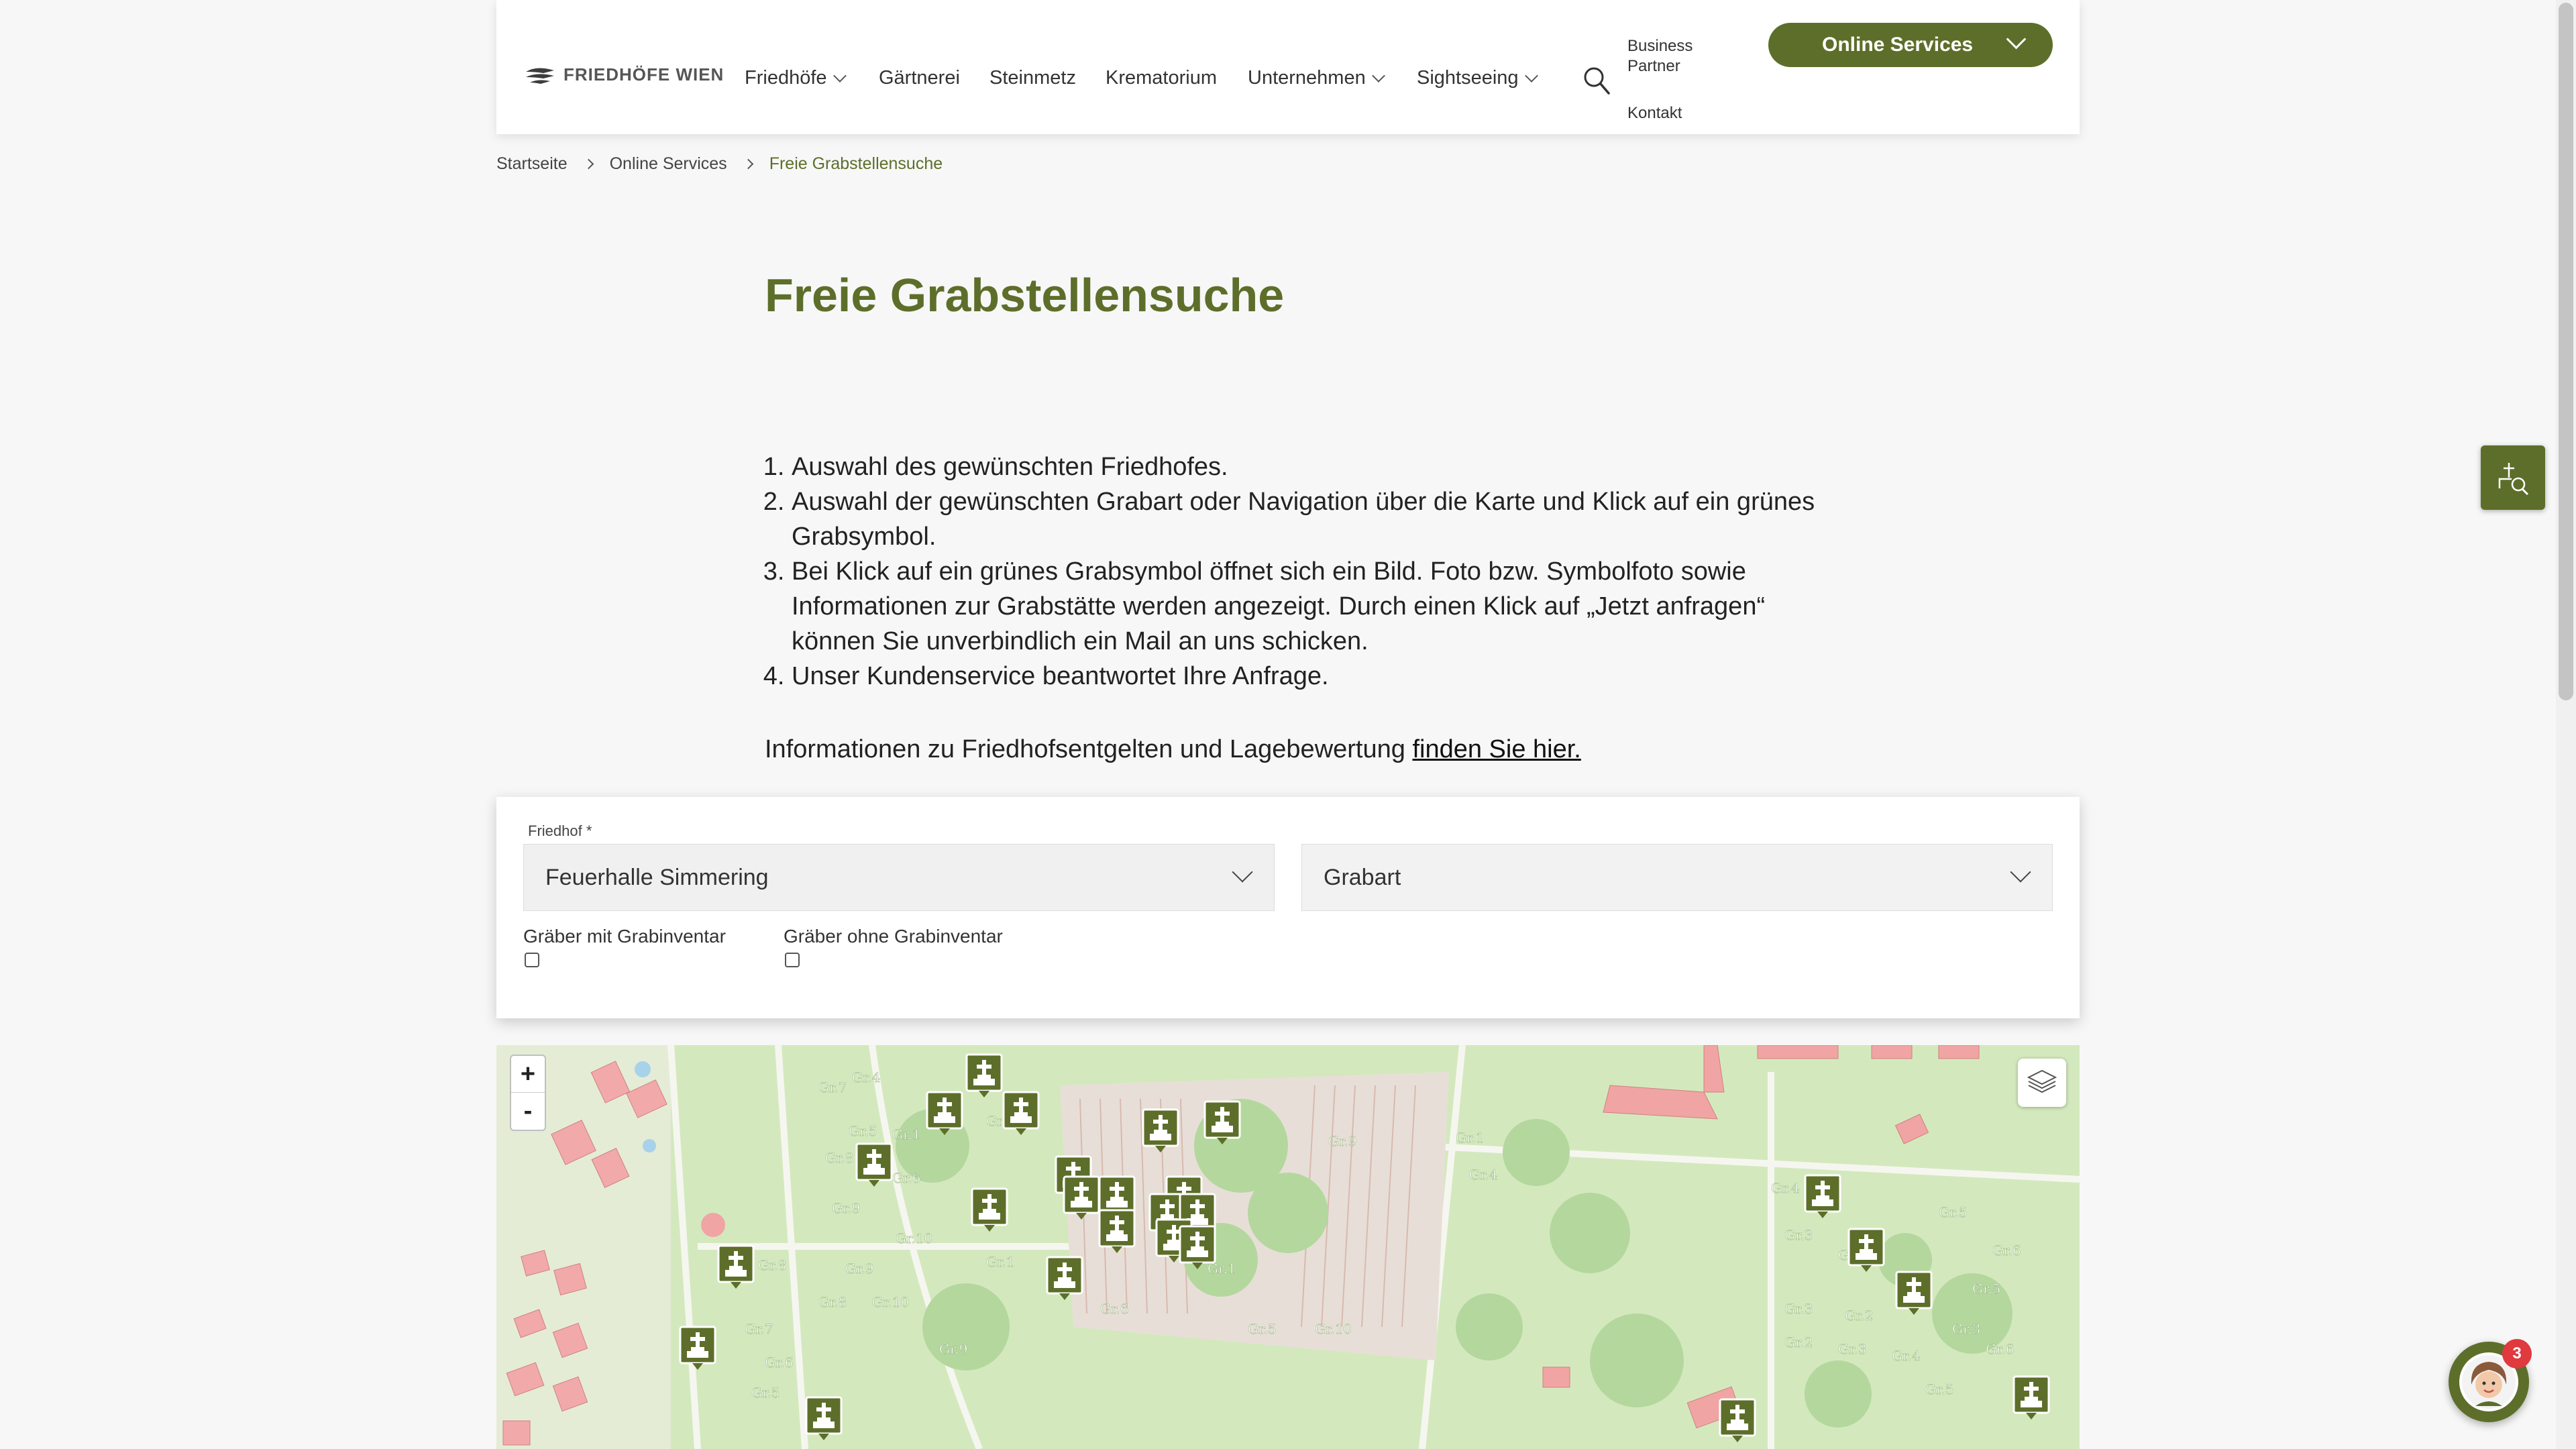 This screenshot has height=1449, width=2576. Describe the element at coordinates (1362, 877) in the screenshot. I see `grabart-select-placeholder: Grabart` at that location.